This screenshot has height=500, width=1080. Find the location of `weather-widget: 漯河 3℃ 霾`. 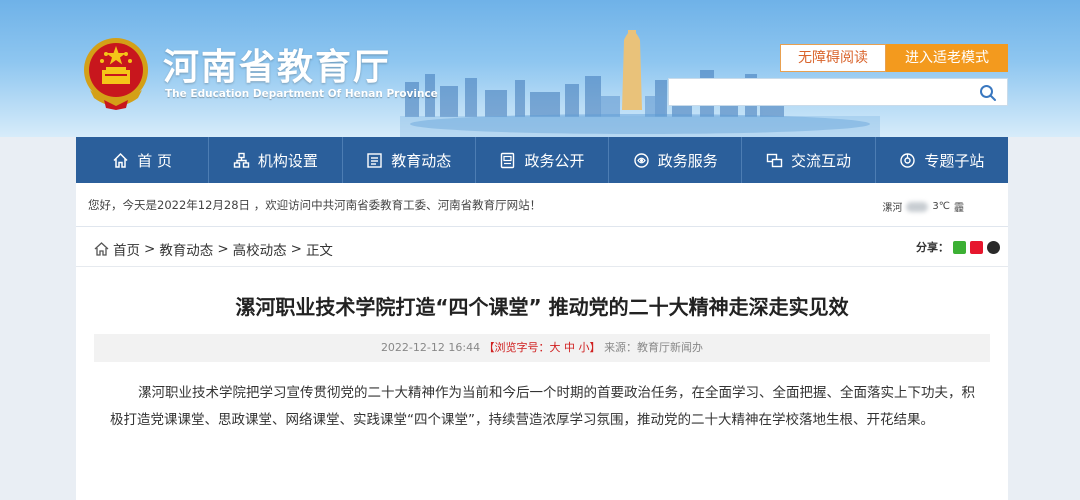

weather-widget: 漯河 3℃ 霾 is located at coordinates (923, 206).